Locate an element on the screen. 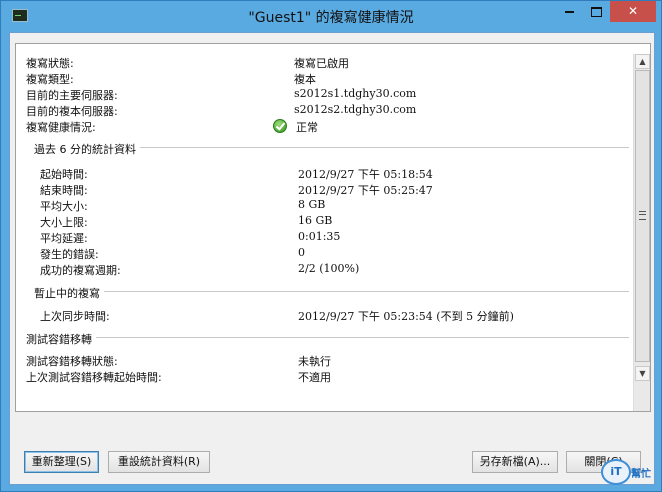 Image resolution: width=662 pixels, height=492 pixels. stats-section-header: 過去 6 分的統計資料 is located at coordinates (331, 149).